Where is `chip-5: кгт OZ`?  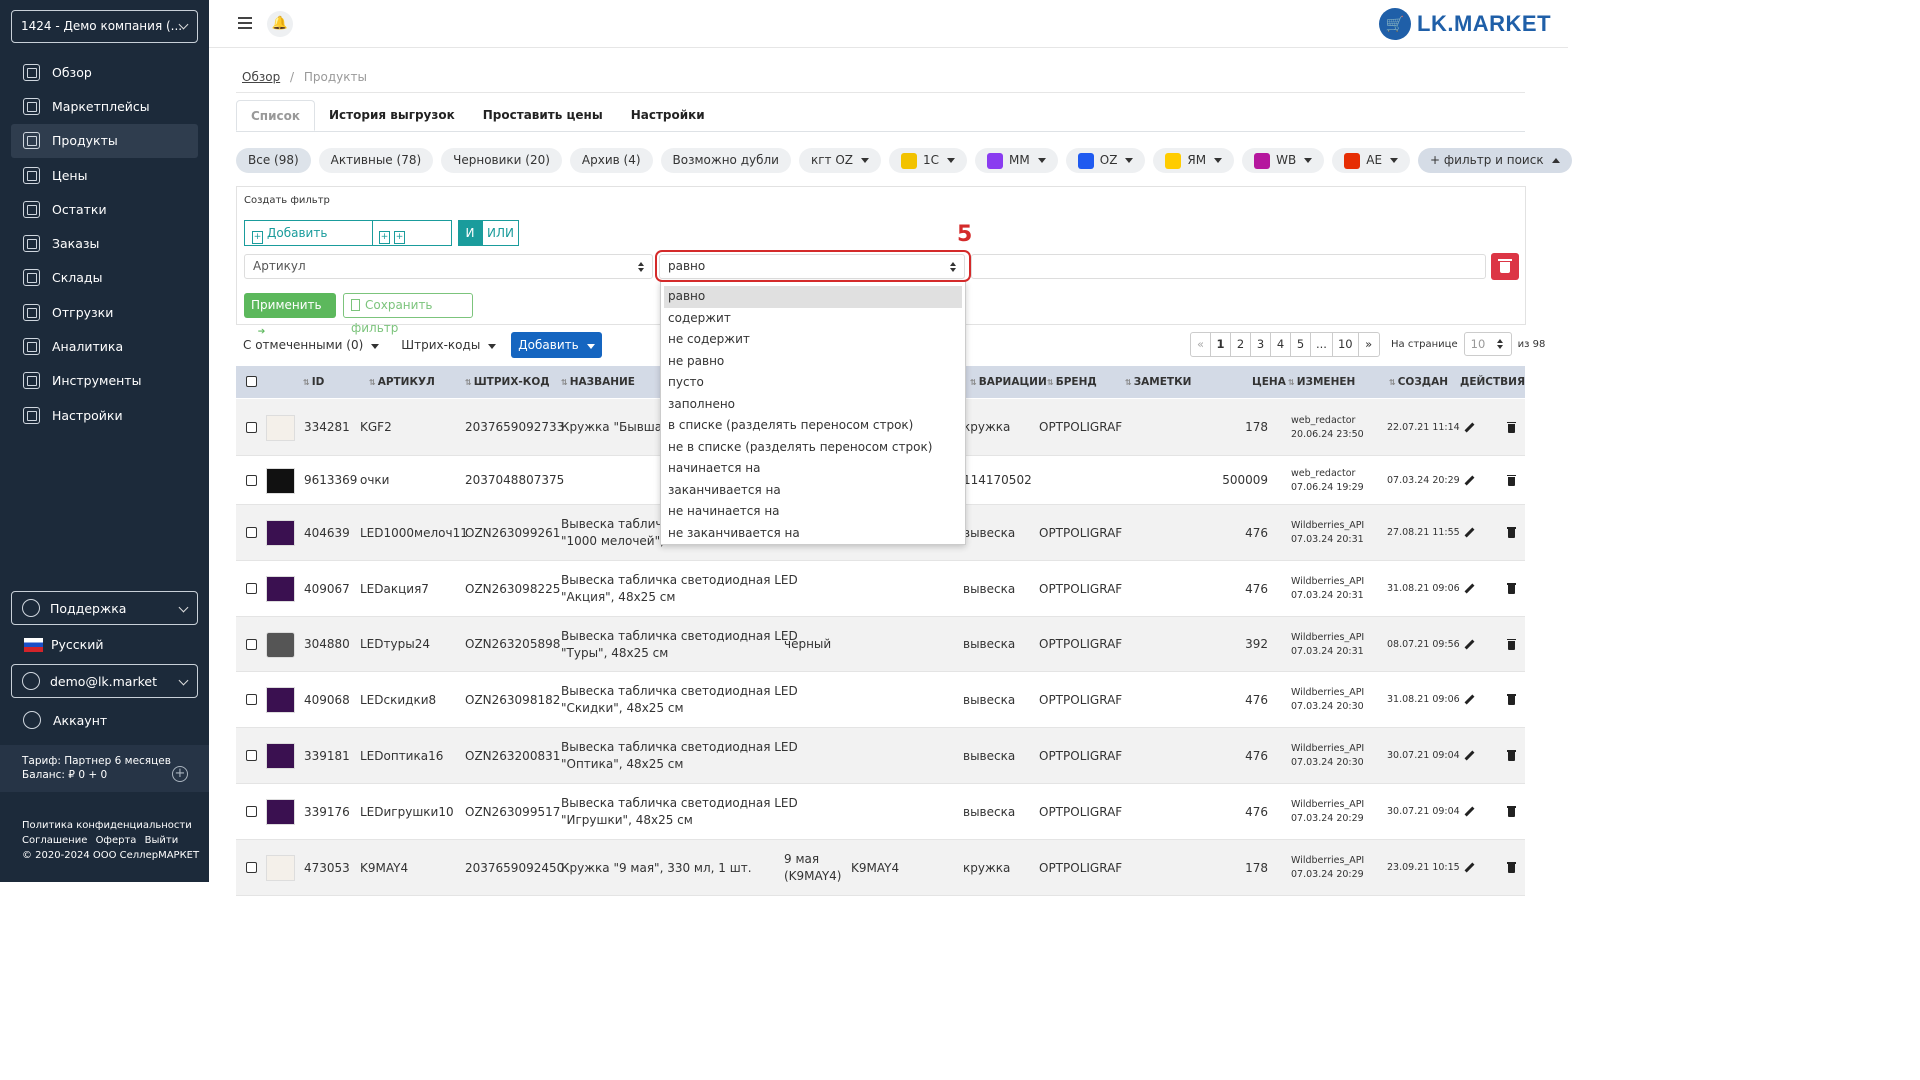 chip-5: кгт OZ is located at coordinates (840, 160).